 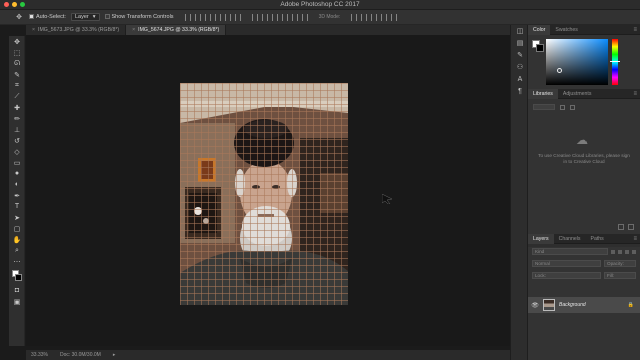 I want to click on move-tool-preset-icon: ✥, so click(x=19, y=17).